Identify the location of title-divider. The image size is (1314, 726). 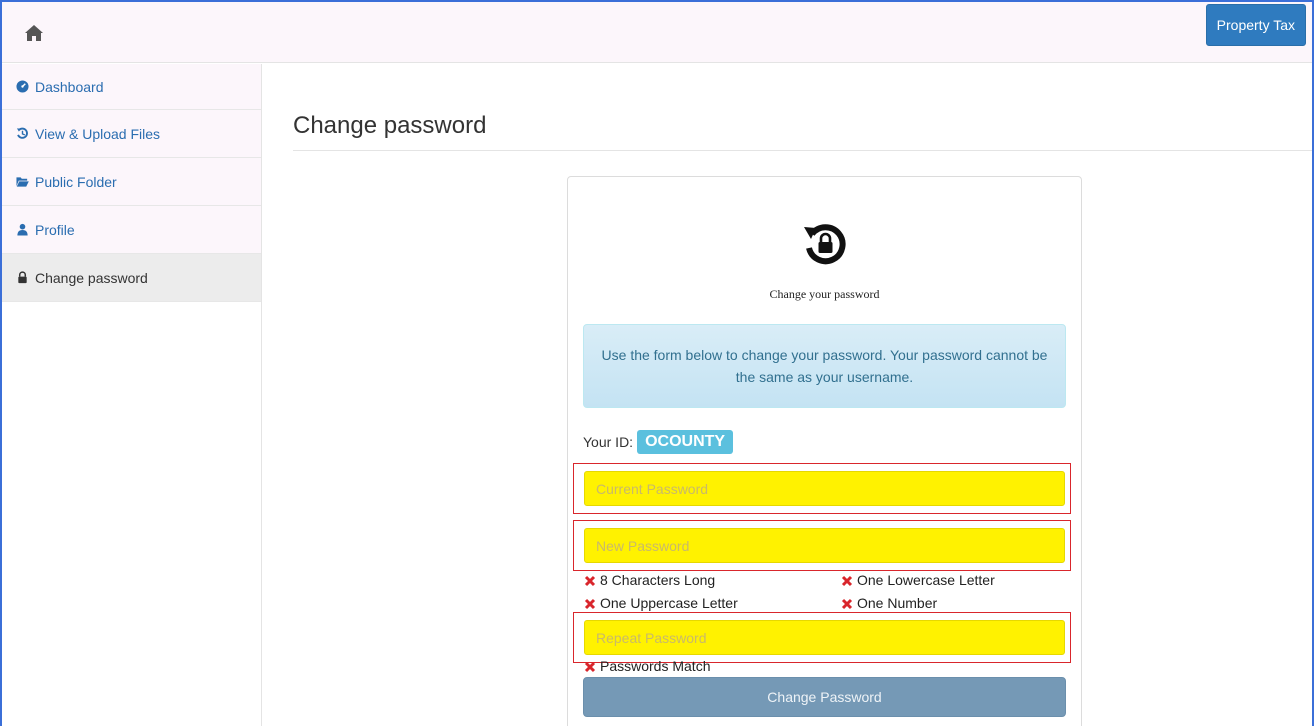
(802, 150).